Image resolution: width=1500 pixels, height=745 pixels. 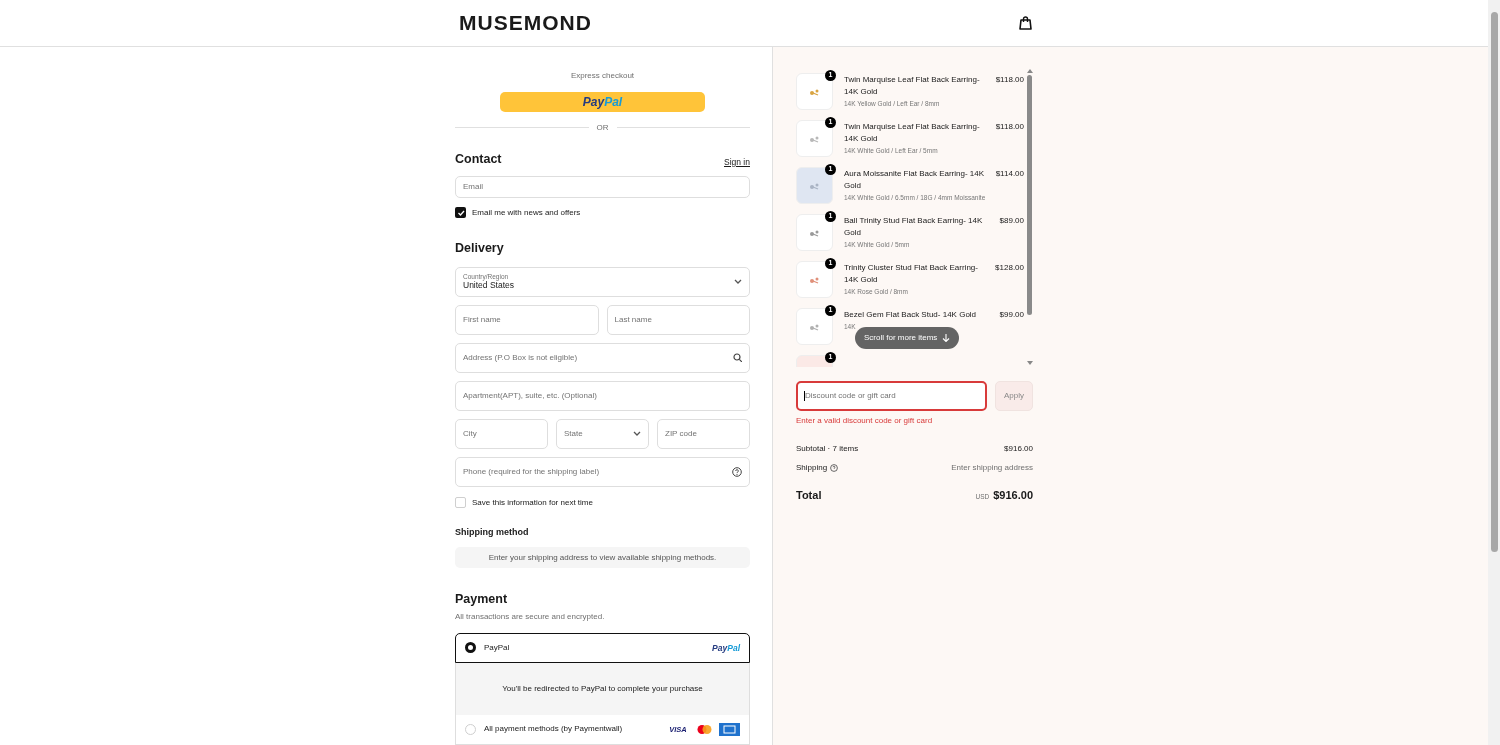 What do you see at coordinates (633, 319) in the screenshot?
I see `placeholder-text: Last name` at bounding box center [633, 319].